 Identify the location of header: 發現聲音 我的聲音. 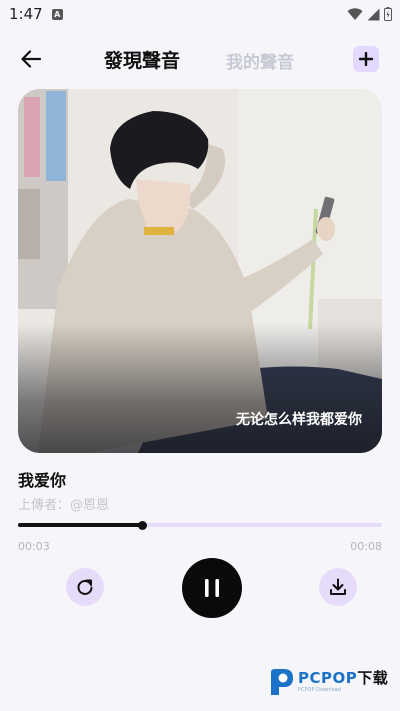
(200, 59).